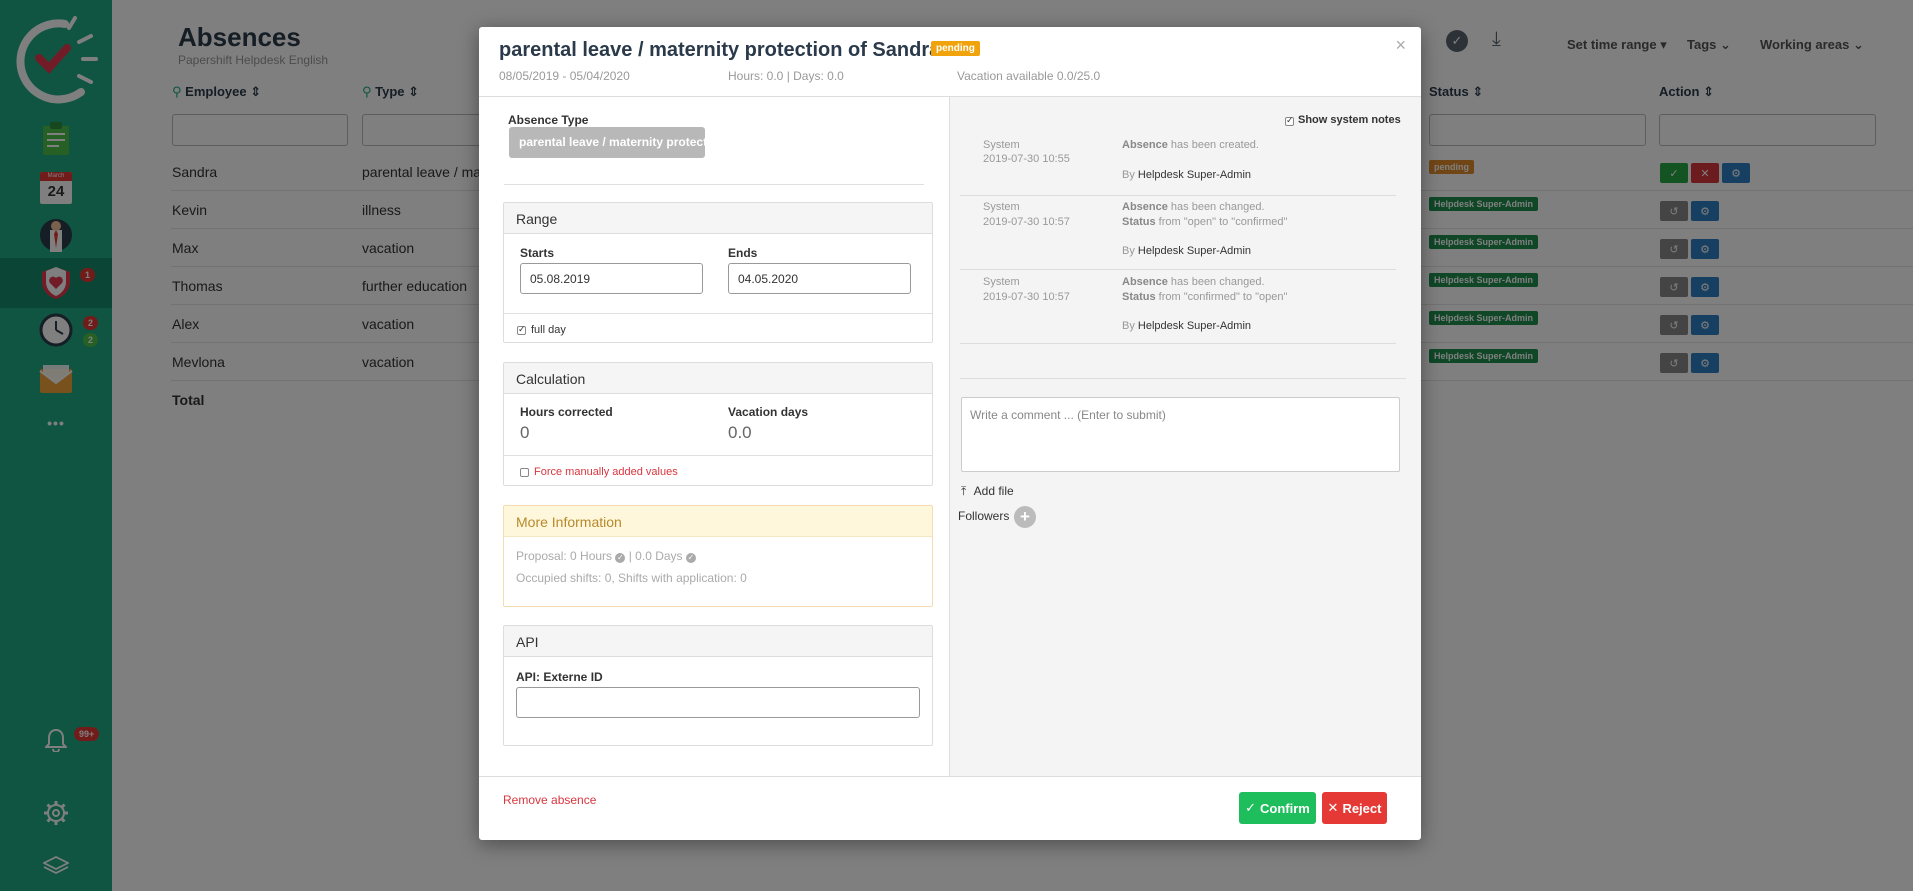 The height and width of the screenshot is (891, 1913). I want to click on force-manual-checkbox, so click(524, 472).